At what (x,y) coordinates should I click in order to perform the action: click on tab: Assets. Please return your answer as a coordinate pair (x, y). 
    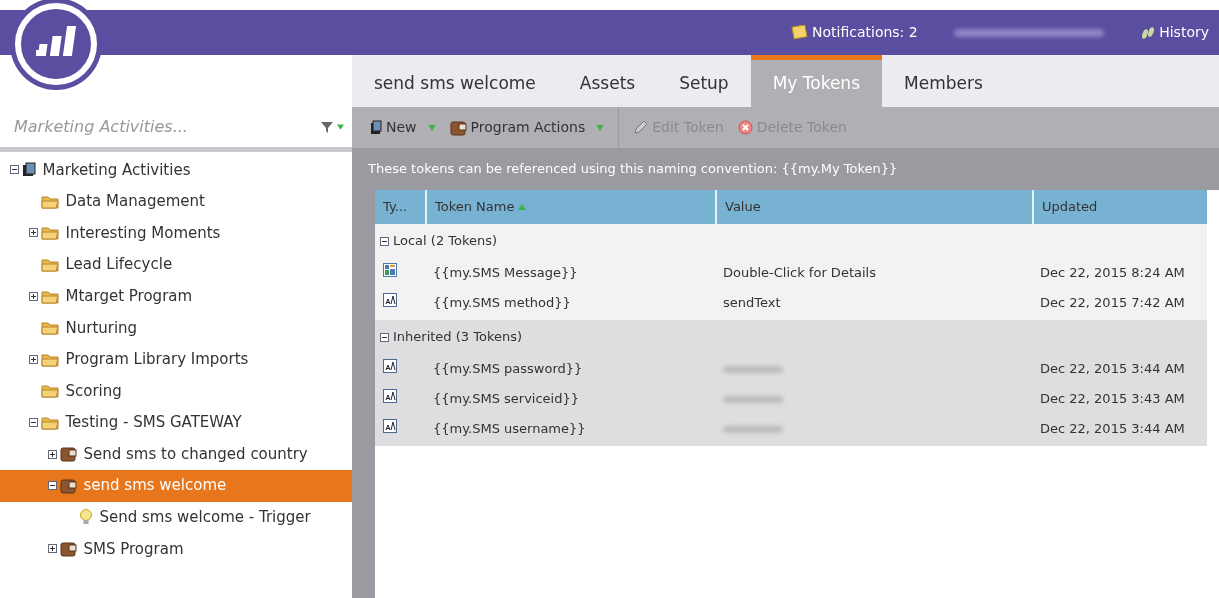
    Looking at the image, I should click on (607, 81).